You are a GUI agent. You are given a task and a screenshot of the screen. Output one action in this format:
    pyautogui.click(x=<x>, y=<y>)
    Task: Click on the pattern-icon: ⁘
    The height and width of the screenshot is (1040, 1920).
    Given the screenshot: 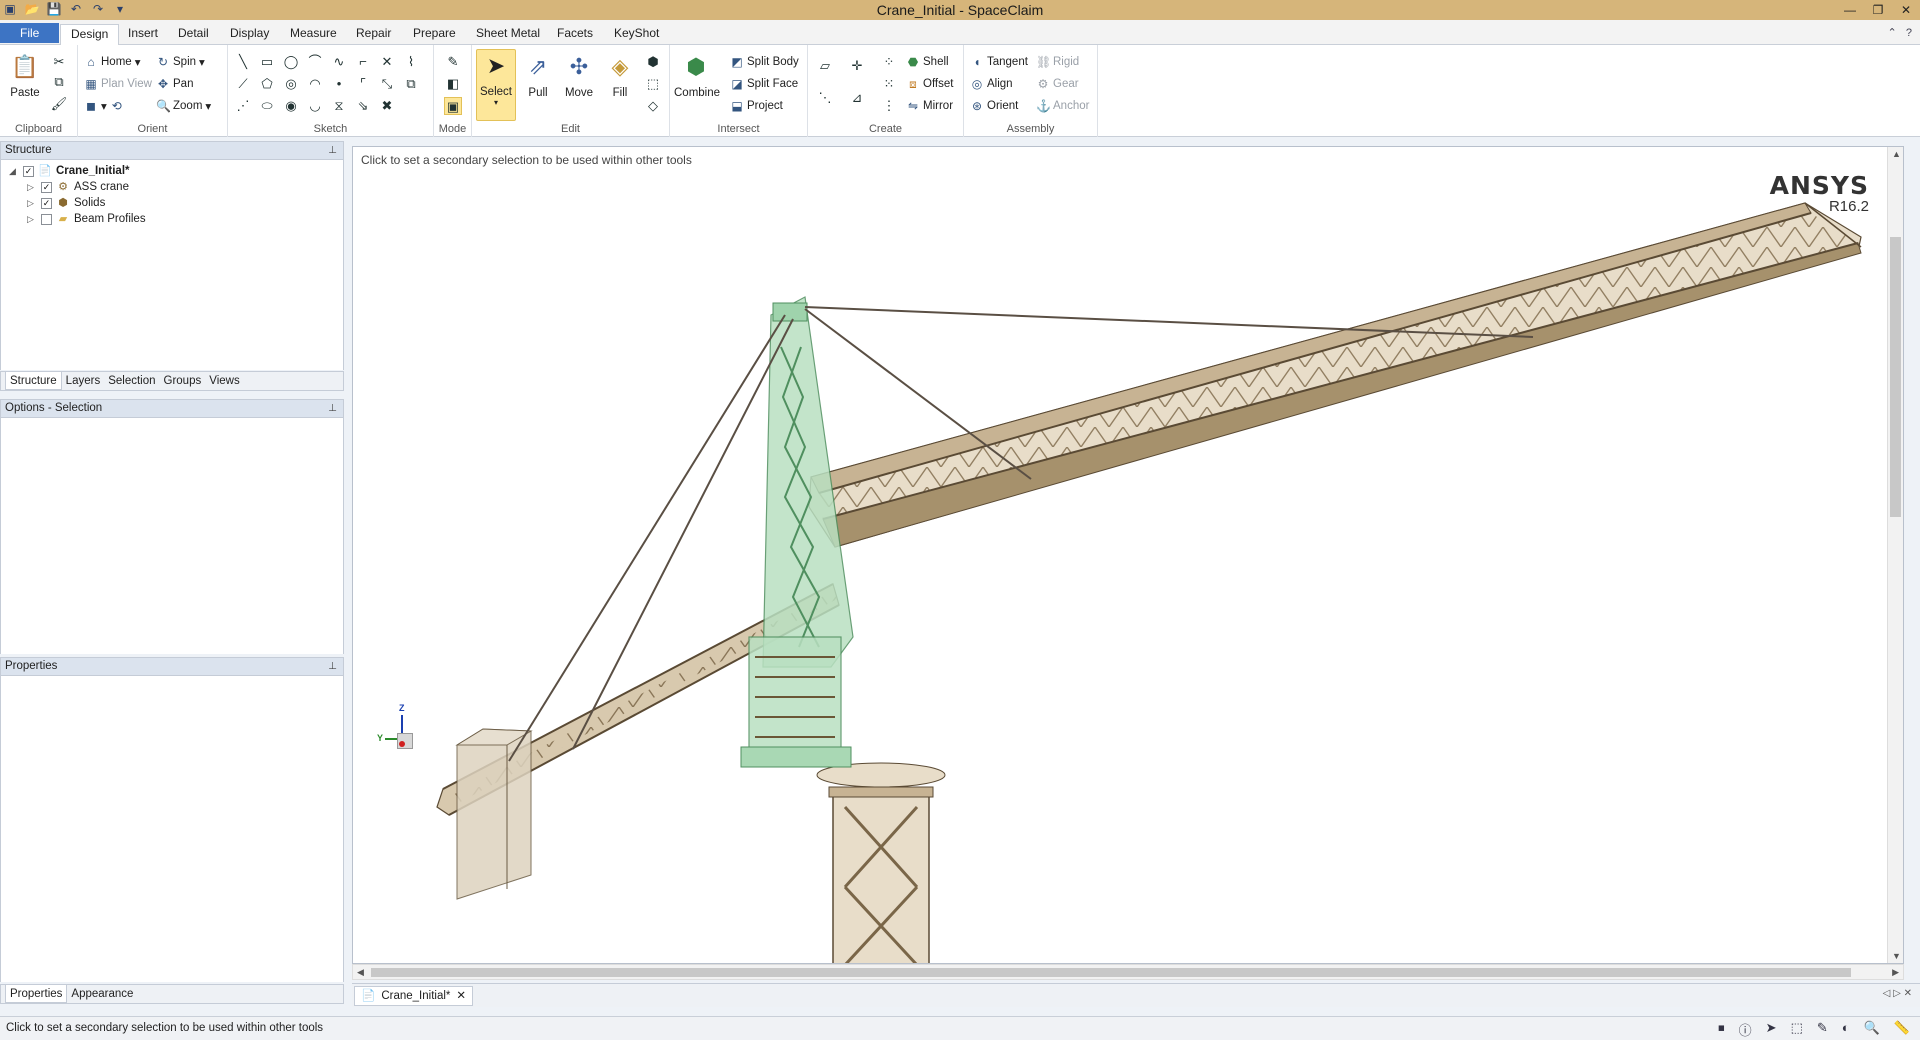 What is the action you would take?
    pyautogui.click(x=889, y=62)
    